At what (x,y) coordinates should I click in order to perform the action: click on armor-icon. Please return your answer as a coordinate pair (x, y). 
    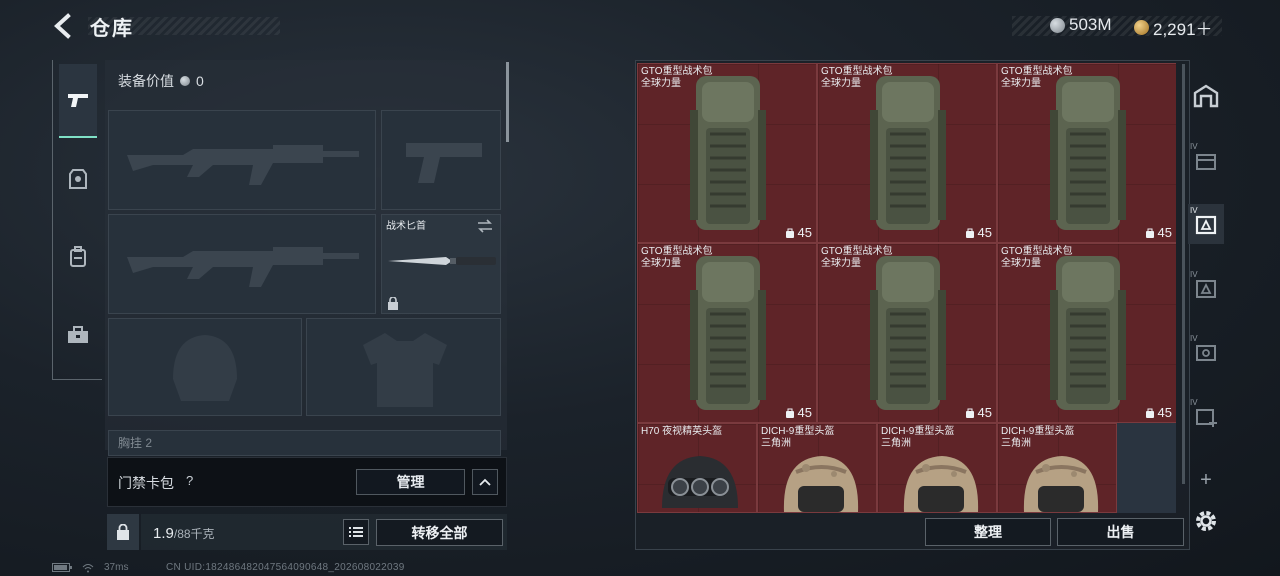
    Looking at the image, I should click on (78, 179).